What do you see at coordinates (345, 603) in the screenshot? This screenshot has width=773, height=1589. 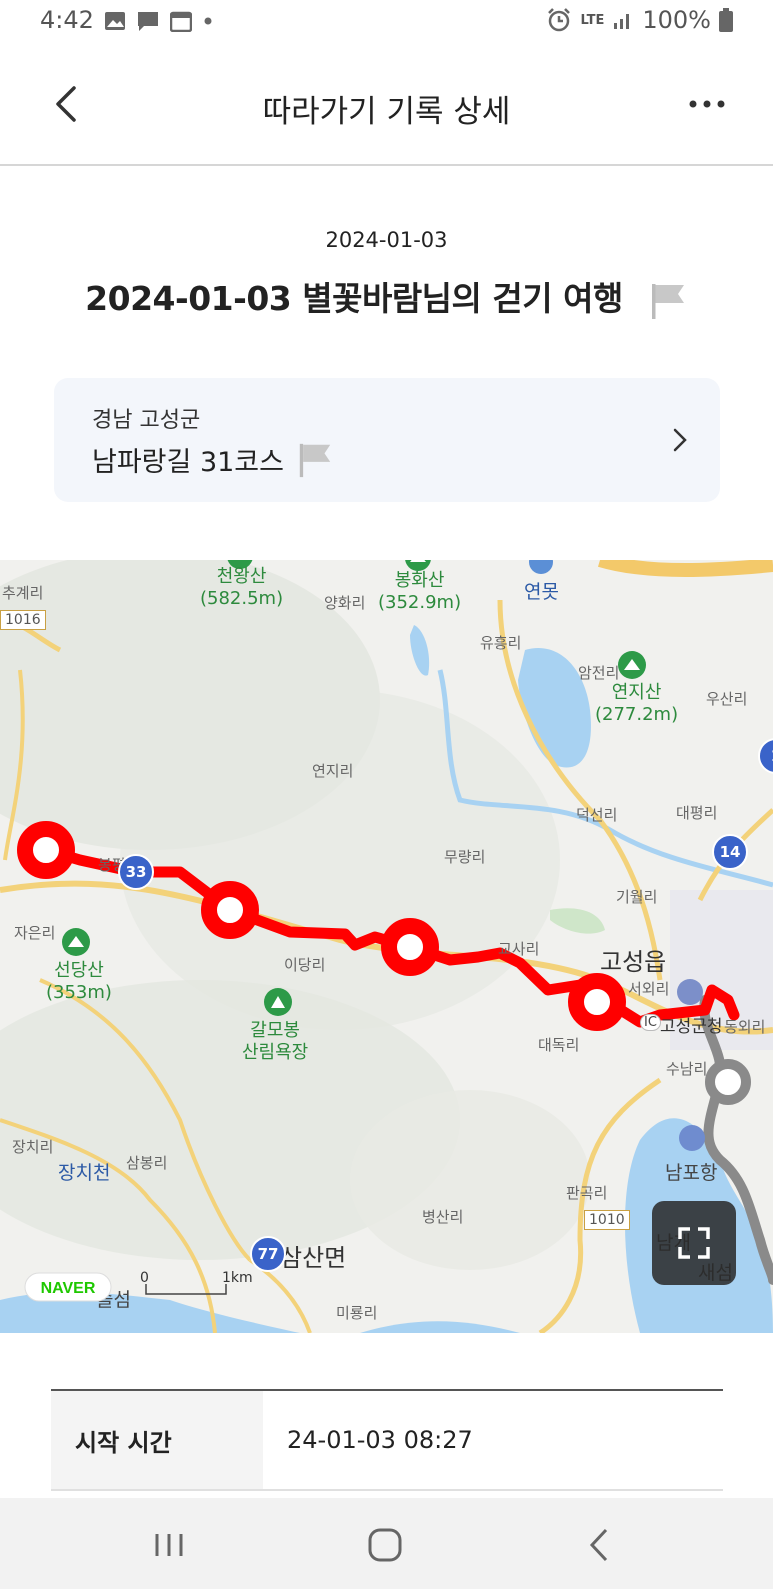 I see `map-label-village: 양화리` at bounding box center [345, 603].